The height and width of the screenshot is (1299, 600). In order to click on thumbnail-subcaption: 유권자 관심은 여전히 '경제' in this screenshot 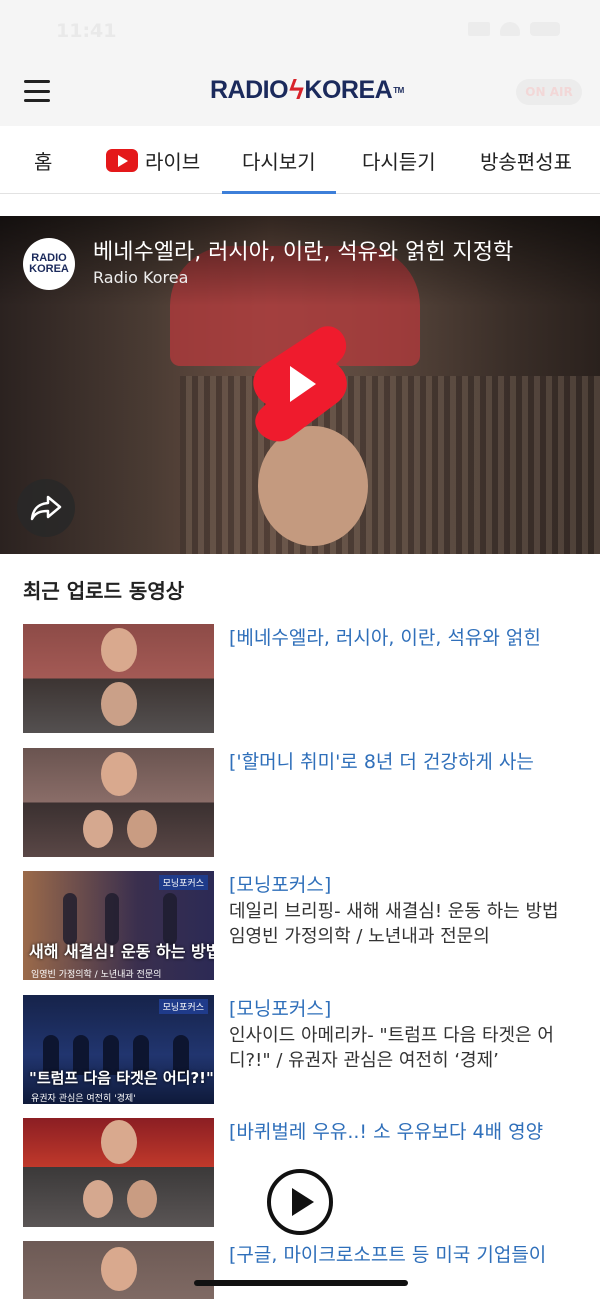, I will do `click(83, 1099)`.